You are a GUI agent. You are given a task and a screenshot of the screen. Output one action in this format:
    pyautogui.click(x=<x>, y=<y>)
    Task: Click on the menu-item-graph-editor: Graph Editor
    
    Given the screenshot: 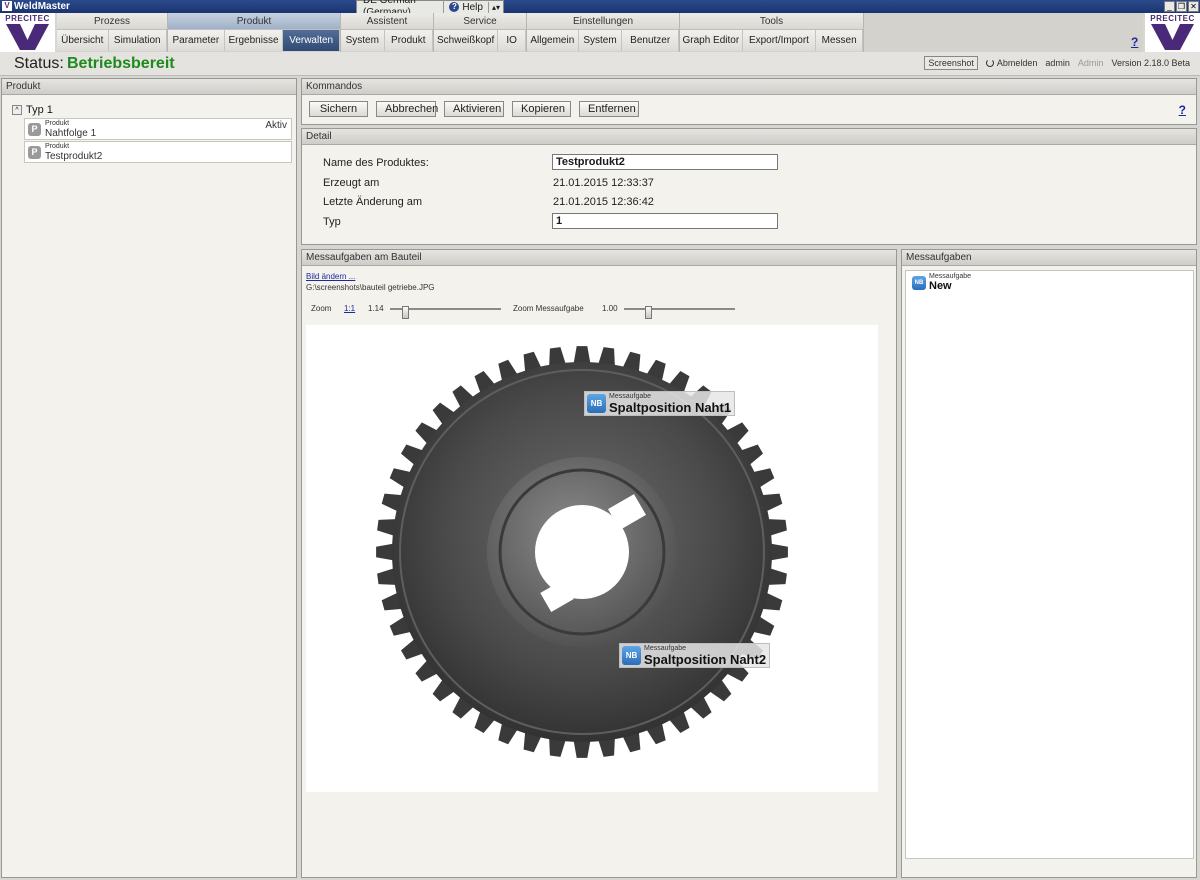 What is the action you would take?
    pyautogui.click(x=711, y=40)
    